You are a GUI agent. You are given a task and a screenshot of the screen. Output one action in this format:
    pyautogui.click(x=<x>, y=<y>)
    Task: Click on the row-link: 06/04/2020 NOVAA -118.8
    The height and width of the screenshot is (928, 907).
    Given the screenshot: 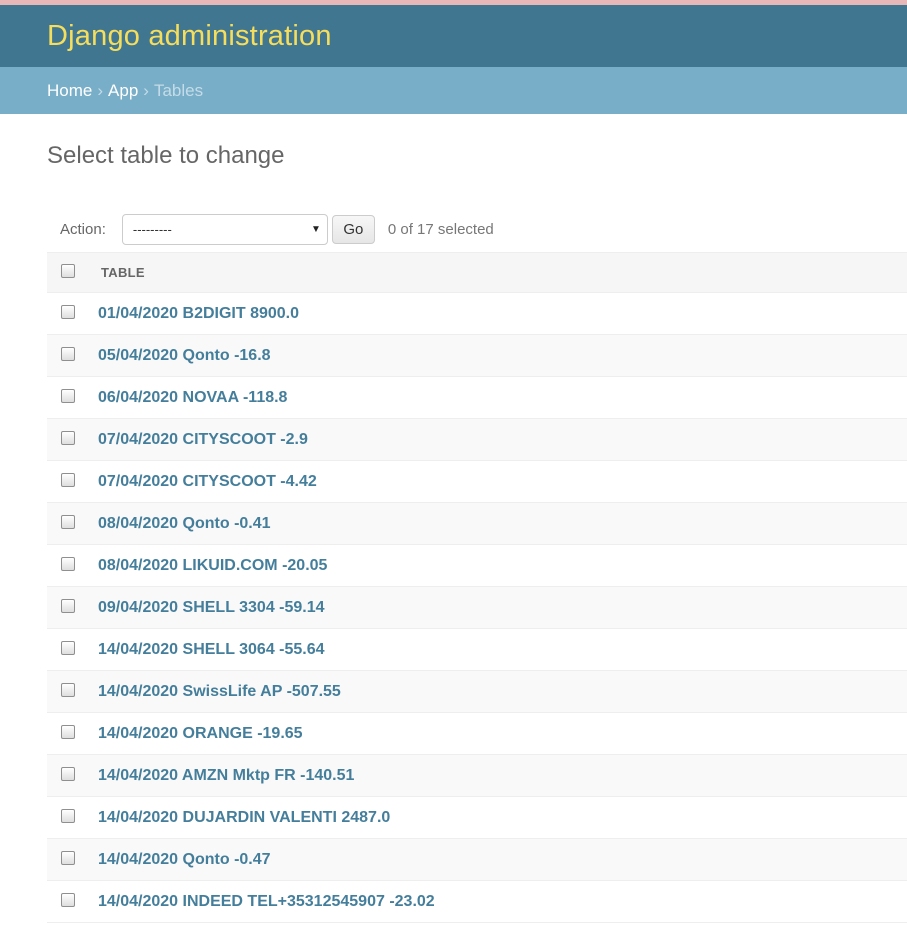 What is the action you would take?
    pyautogui.click(x=192, y=398)
    